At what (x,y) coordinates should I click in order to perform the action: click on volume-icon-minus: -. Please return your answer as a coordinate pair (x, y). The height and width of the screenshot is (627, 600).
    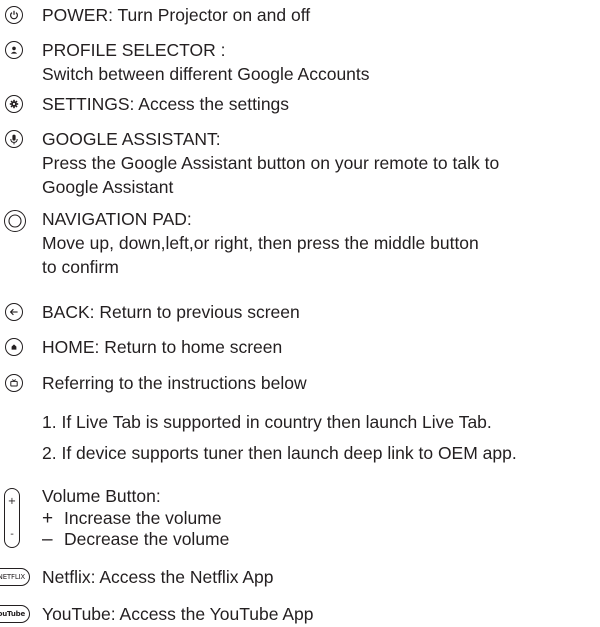
    Looking at the image, I should click on (12, 534).